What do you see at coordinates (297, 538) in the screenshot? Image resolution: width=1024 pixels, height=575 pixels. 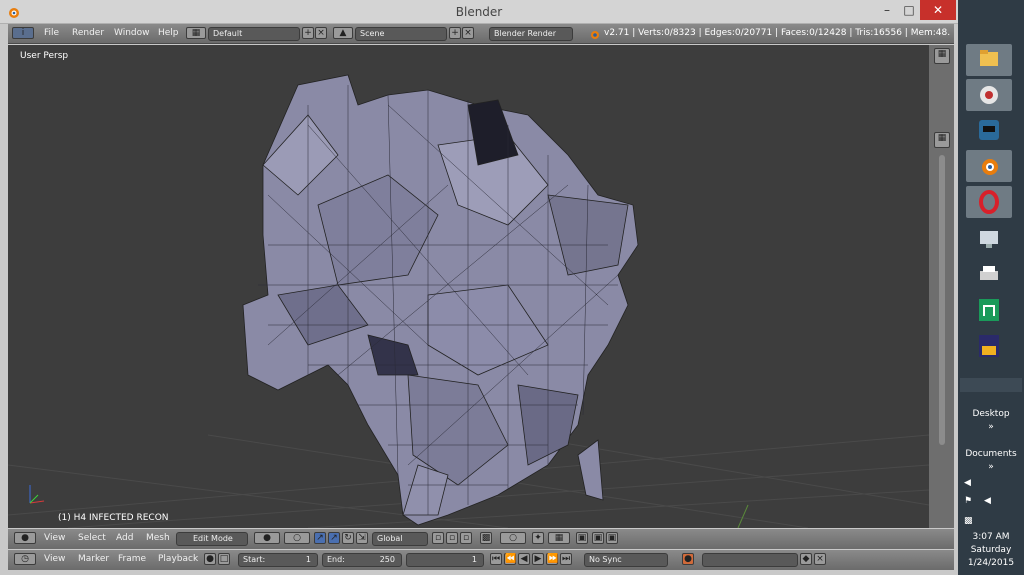 I see `pivot-dropdown-icon: ○` at bounding box center [297, 538].